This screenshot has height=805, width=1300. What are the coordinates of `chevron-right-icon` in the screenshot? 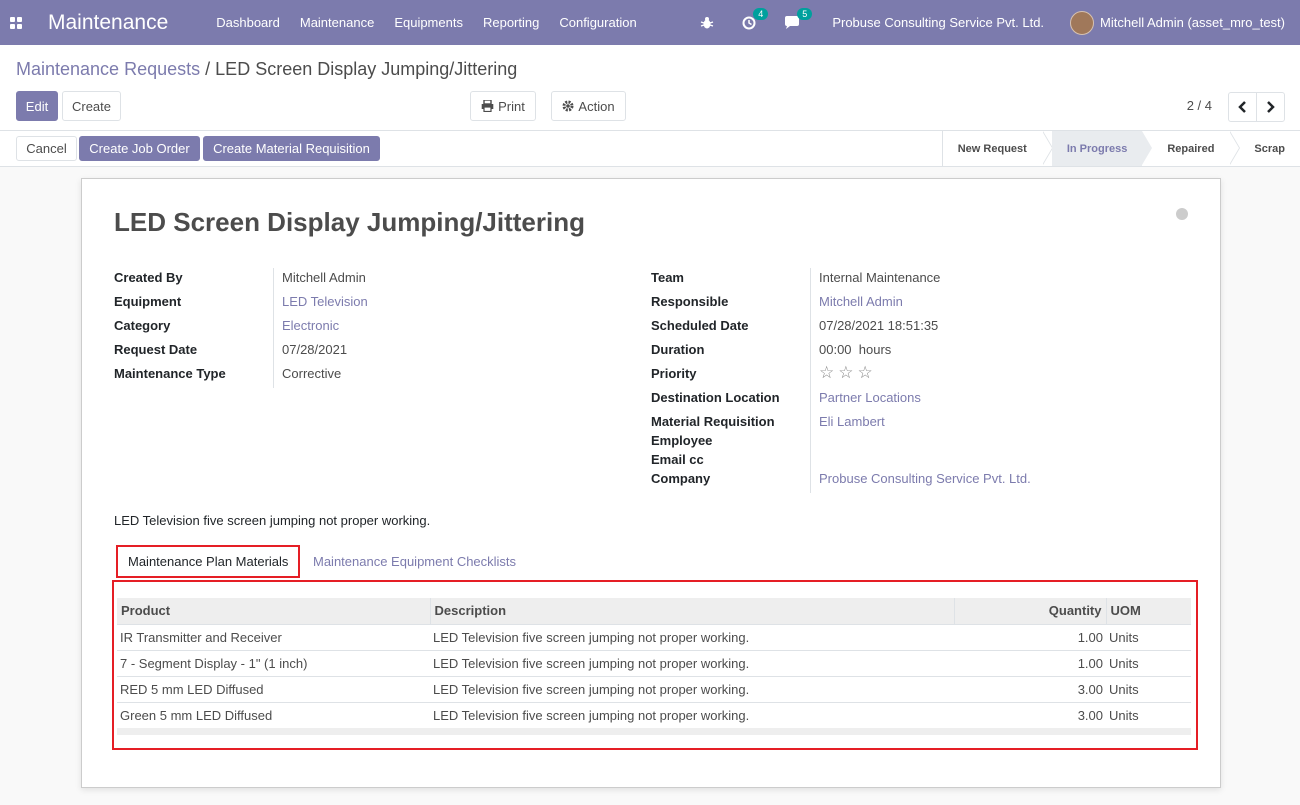 It's located at (1271, 107).